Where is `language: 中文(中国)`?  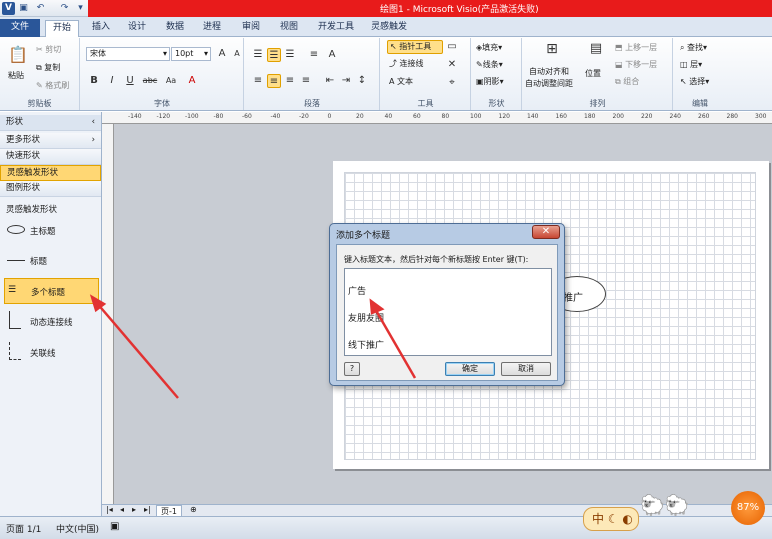
language: 中文(中国) is located at coordinates (77, 528).